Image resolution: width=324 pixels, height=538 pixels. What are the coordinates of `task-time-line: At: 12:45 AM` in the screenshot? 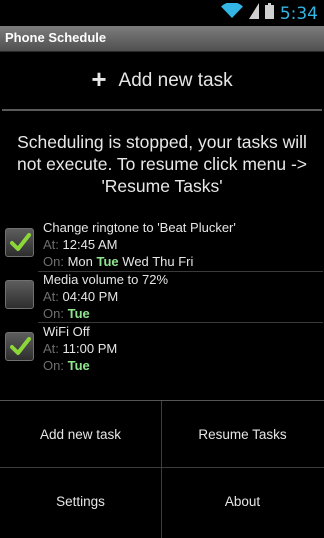 It's located at (80, 244).